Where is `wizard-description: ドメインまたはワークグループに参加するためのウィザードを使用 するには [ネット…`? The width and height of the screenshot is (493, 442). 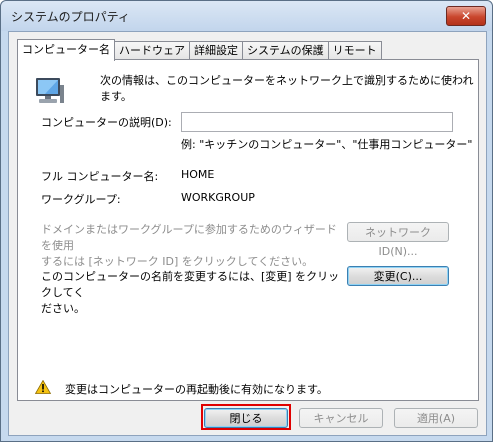
wizard-description: ドメインまたはワークグループに参加するためのウィザードを使用 するには [ネット… is located at coordinates (191, 245).